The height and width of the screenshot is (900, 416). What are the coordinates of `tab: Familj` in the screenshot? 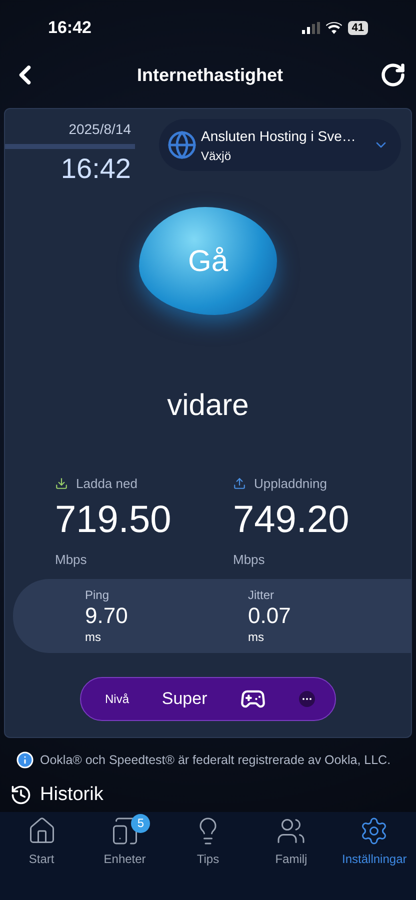 It's located at (291, 842).